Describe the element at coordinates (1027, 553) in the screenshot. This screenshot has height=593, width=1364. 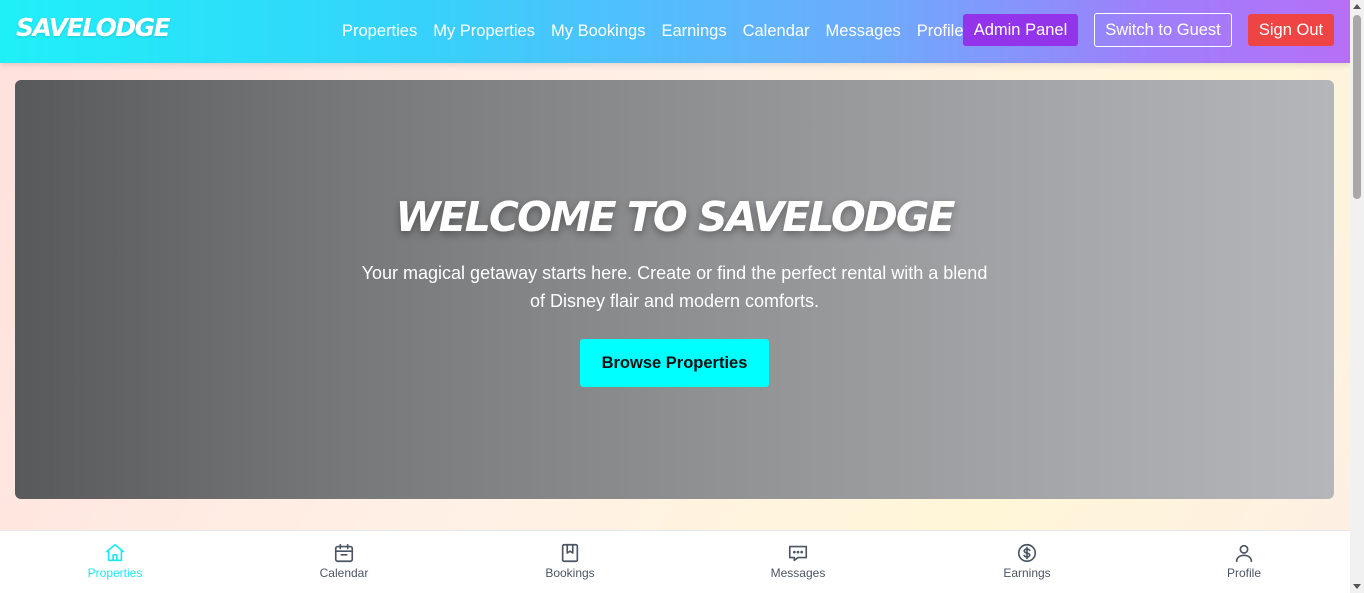
I see `dollar-icon` at that location.